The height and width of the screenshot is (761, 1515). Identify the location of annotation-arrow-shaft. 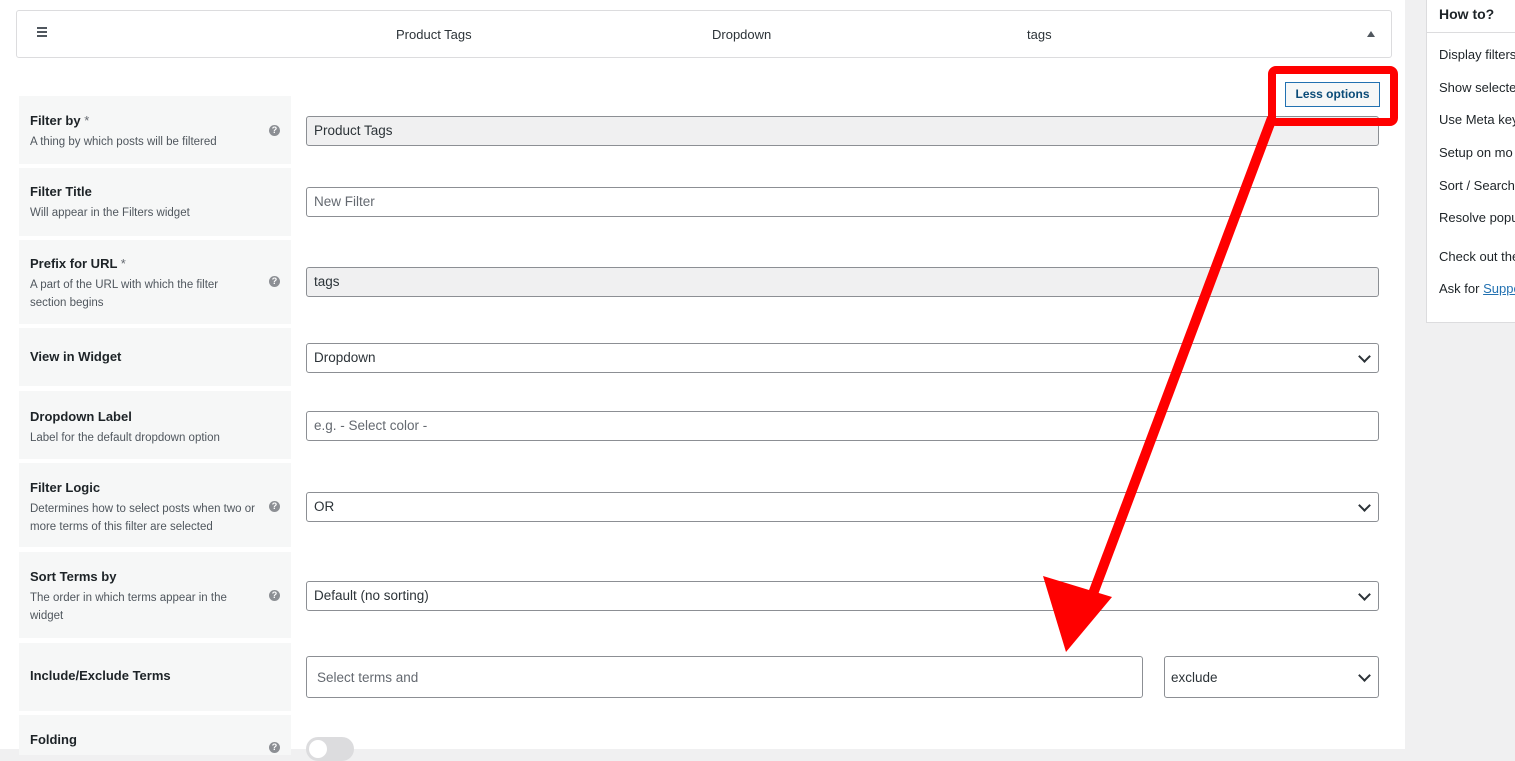
(1178, 366).